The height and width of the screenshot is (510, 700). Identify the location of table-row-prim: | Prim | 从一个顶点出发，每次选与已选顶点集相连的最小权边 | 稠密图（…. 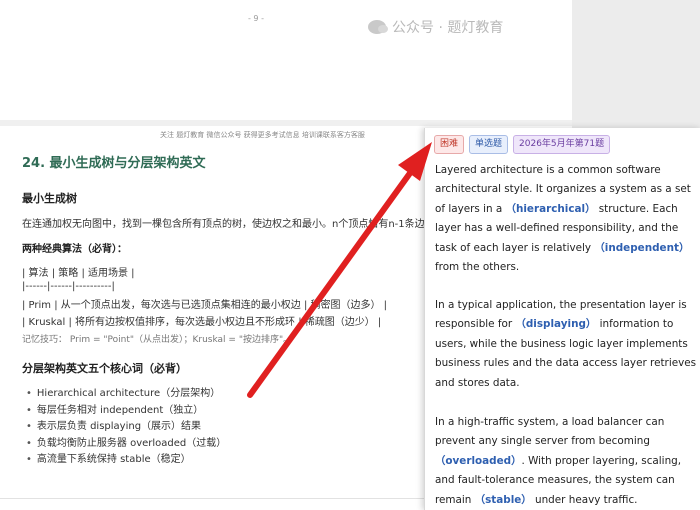
(205, 305).